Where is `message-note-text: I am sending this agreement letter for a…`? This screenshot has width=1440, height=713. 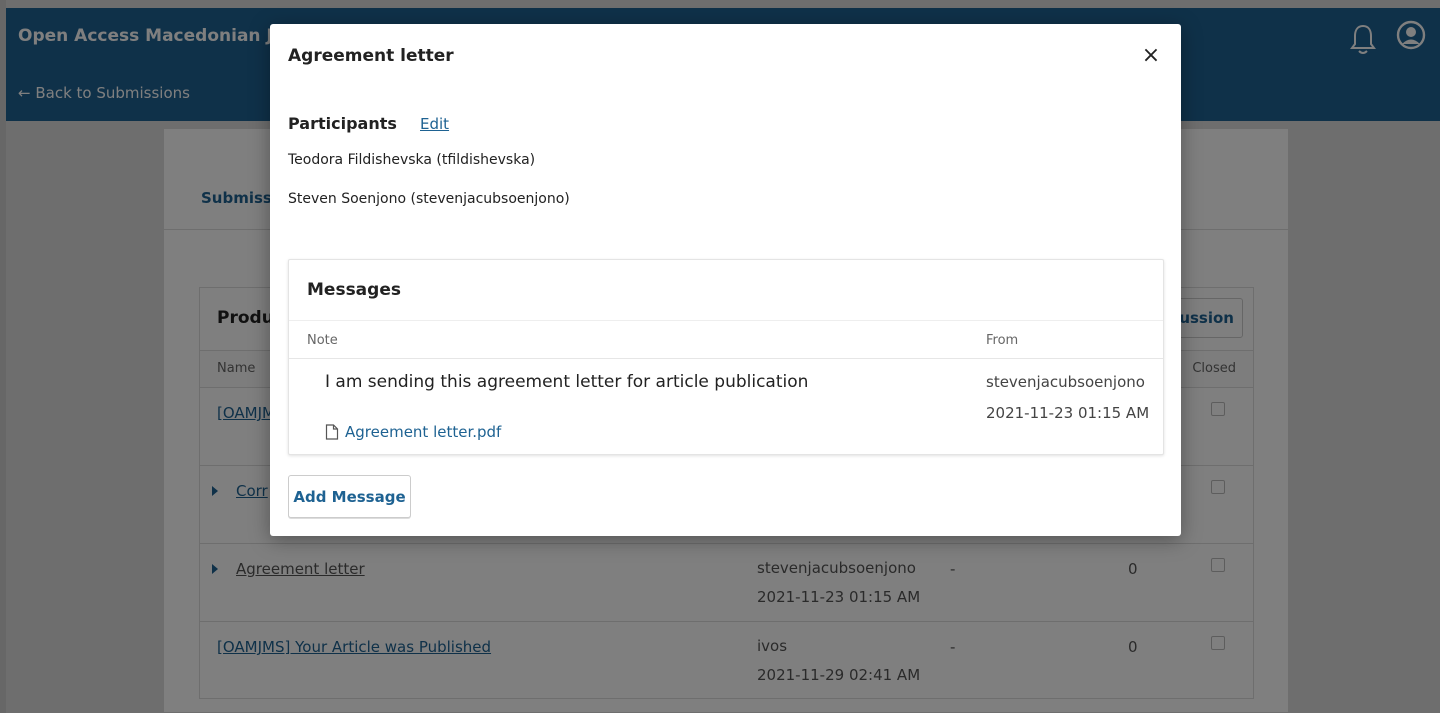
message-note-text: I am sending this agreement letter for a… is located at coordinates (567, 382).